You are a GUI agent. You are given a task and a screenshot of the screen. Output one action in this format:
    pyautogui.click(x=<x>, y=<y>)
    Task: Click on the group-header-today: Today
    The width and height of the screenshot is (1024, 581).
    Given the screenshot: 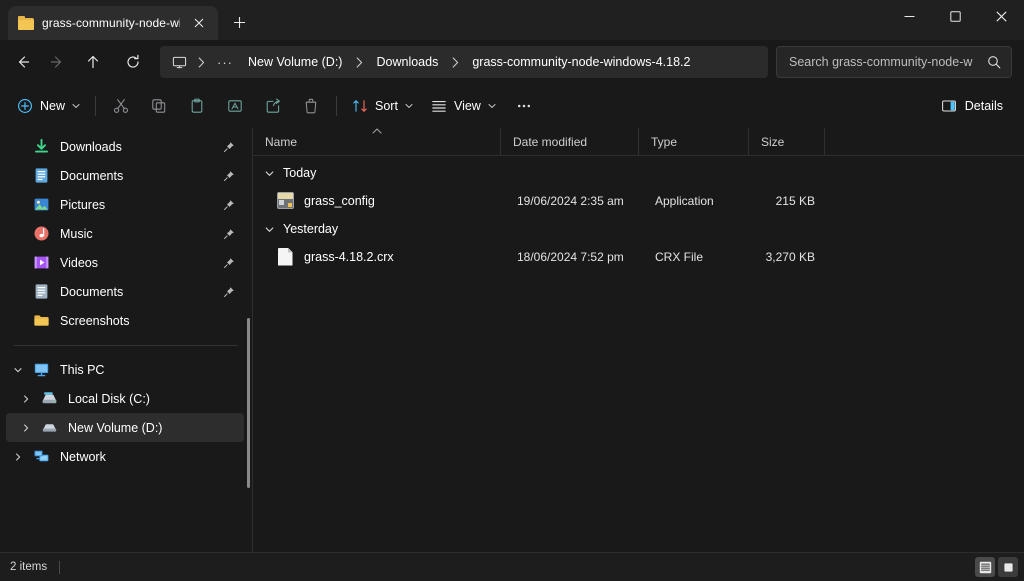 What is the action you would take?
    pyautogui.click(x=637, y=173)
    